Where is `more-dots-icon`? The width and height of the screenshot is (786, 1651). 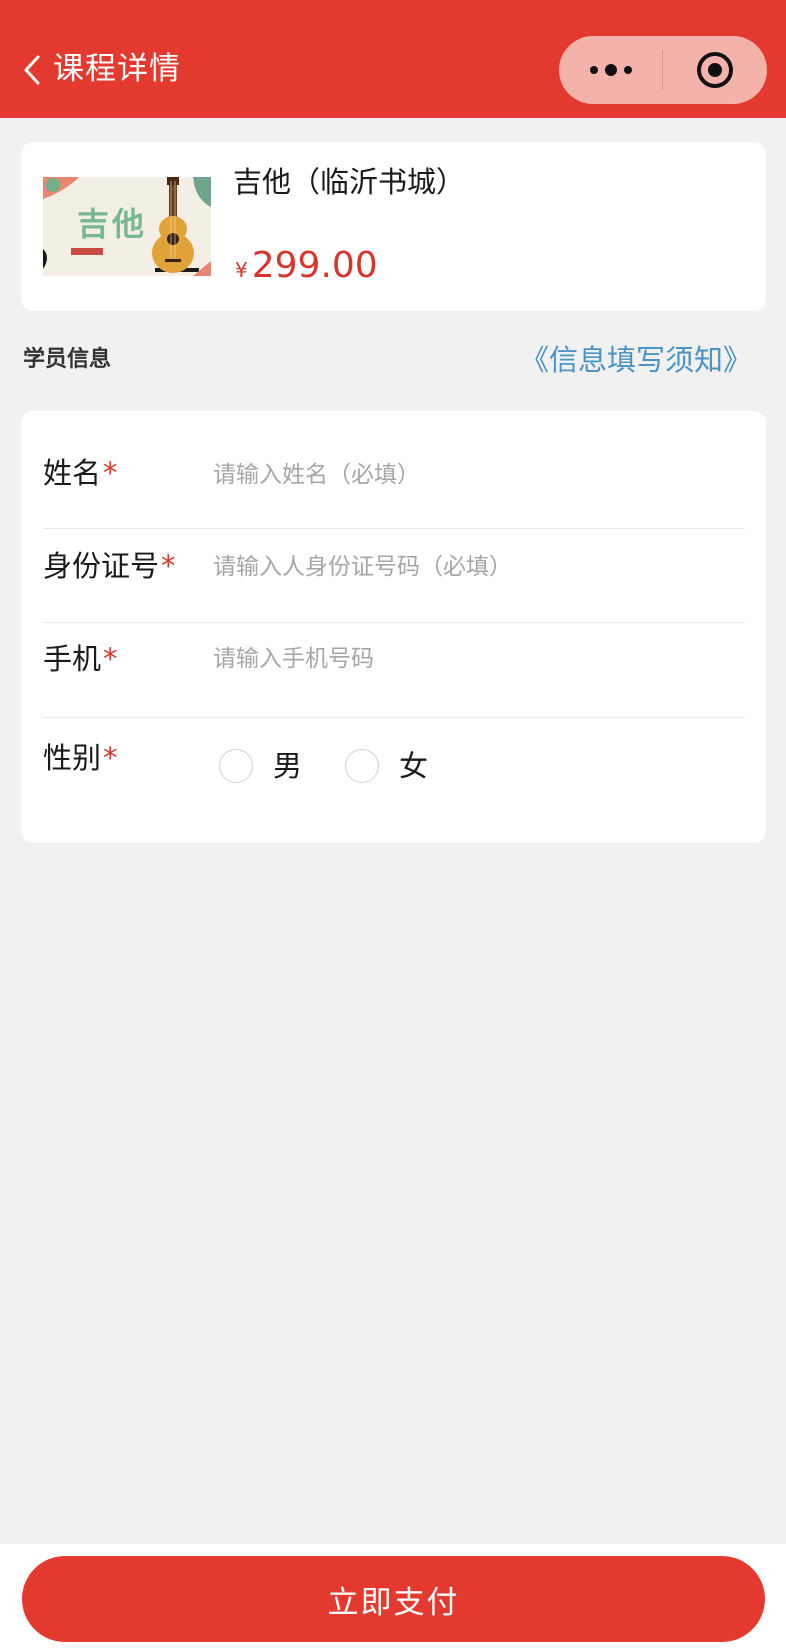
more-dots-icon is located at coordinates (610, 70).